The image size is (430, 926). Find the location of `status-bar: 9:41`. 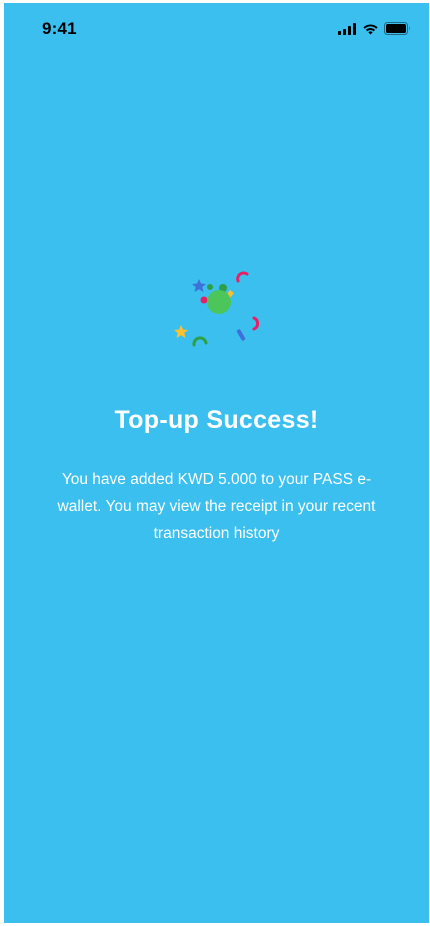

status-bar: 9:41 is located at coordinates (216, 28).